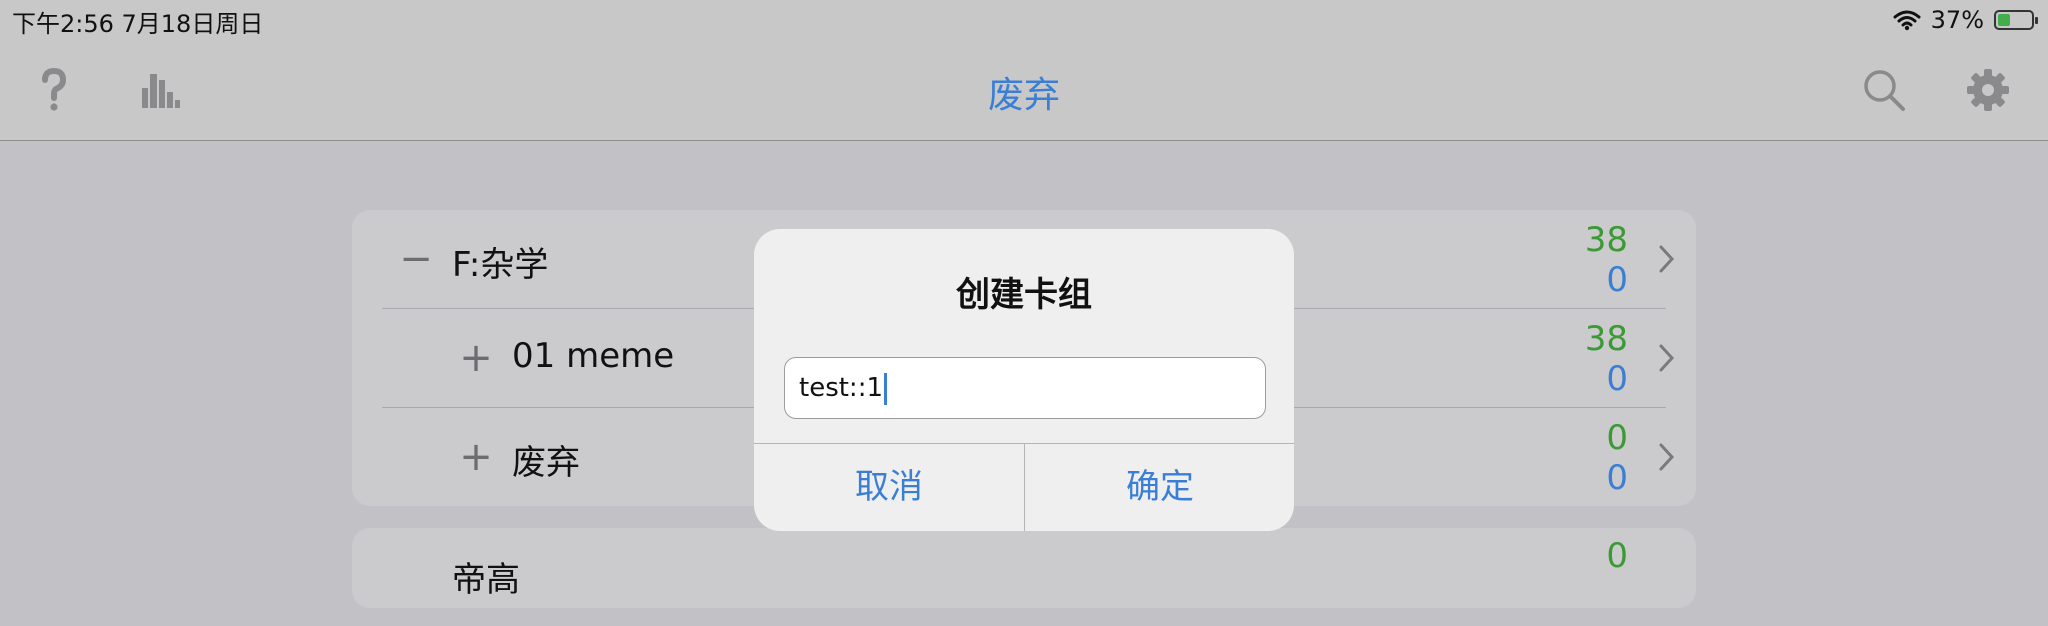 The image size is (2048, 626). What do you see at coordinates (1159, 487) in the screenshot?
I see `confirm-button: 确定` at bounding box center [1159, 487].